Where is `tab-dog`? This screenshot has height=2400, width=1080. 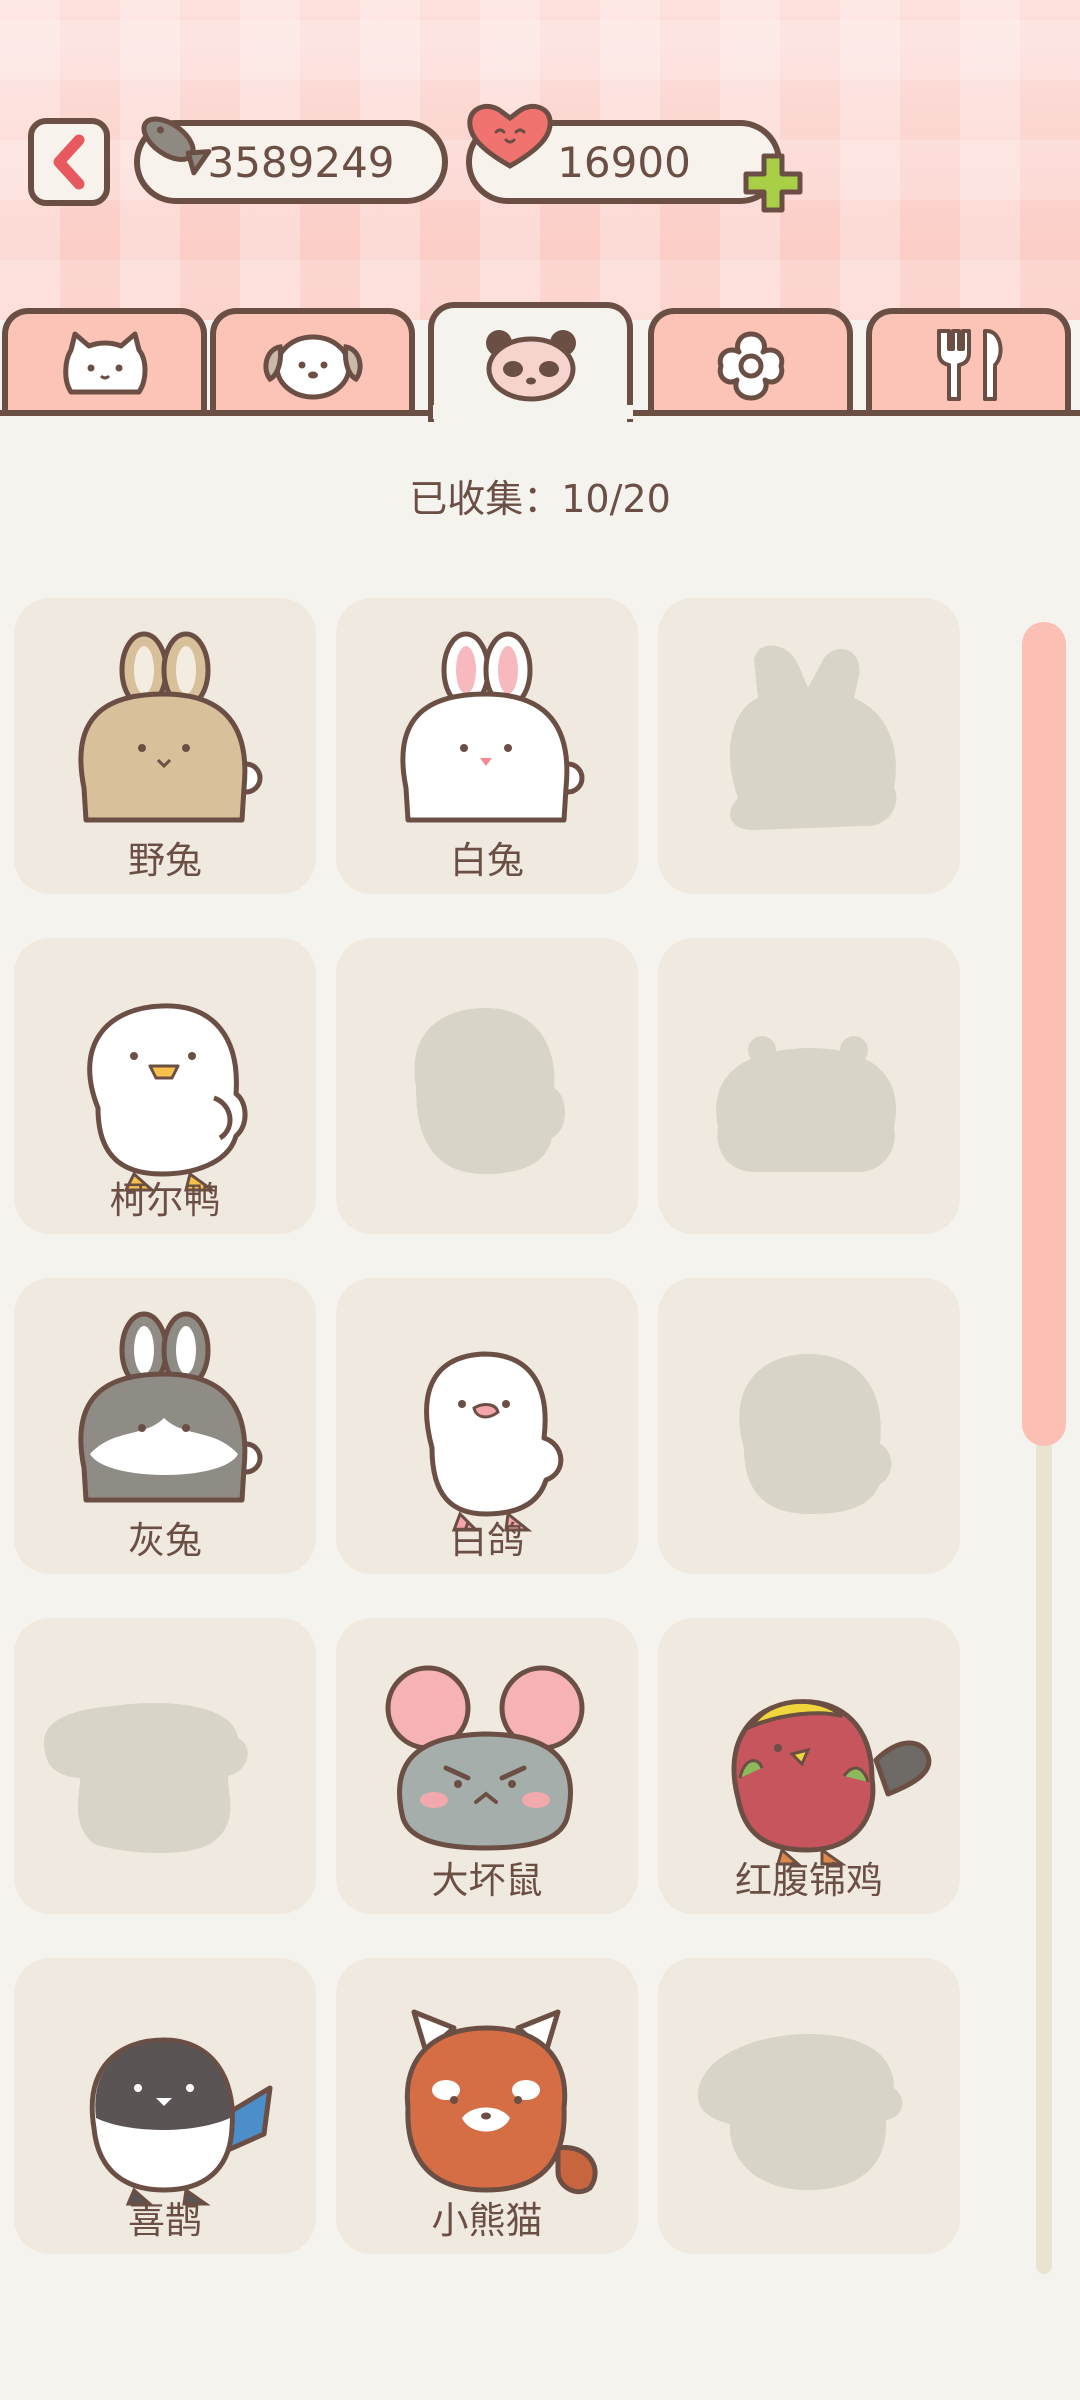 tab-dog is located at coordinates (312, 362).